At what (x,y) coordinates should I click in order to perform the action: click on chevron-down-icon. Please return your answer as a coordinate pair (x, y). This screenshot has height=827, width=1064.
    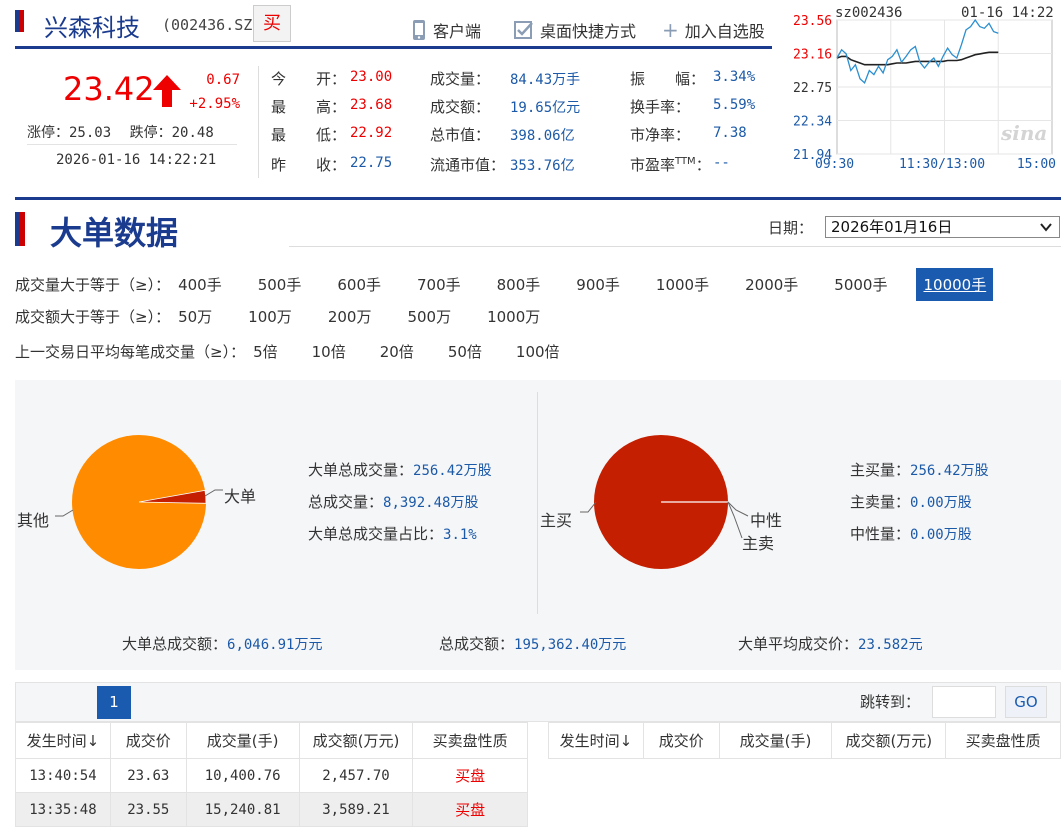
    Looking at the image, I should click on (1046, 227).